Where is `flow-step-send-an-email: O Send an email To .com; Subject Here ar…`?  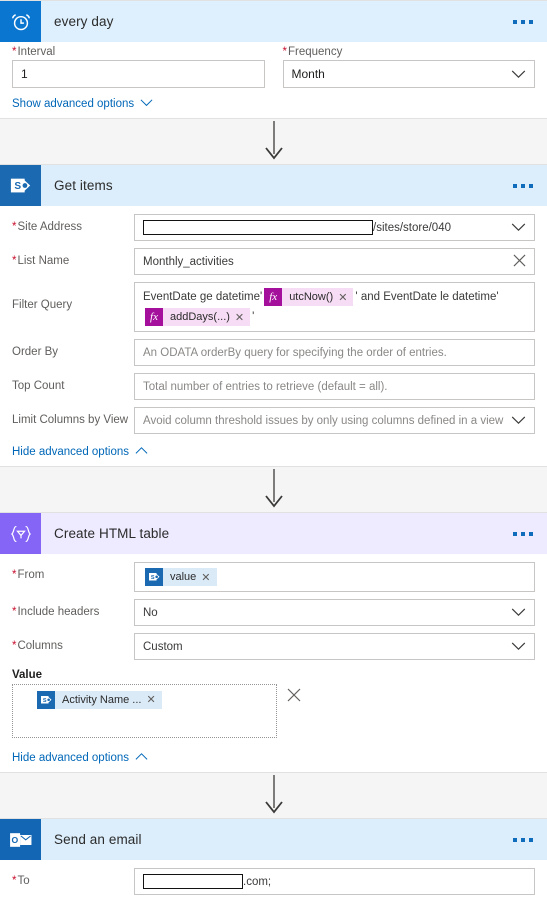
flow-step-send-an-email: O Send an email To .com; Subject Here ar… is located at coordinates (273, 858).